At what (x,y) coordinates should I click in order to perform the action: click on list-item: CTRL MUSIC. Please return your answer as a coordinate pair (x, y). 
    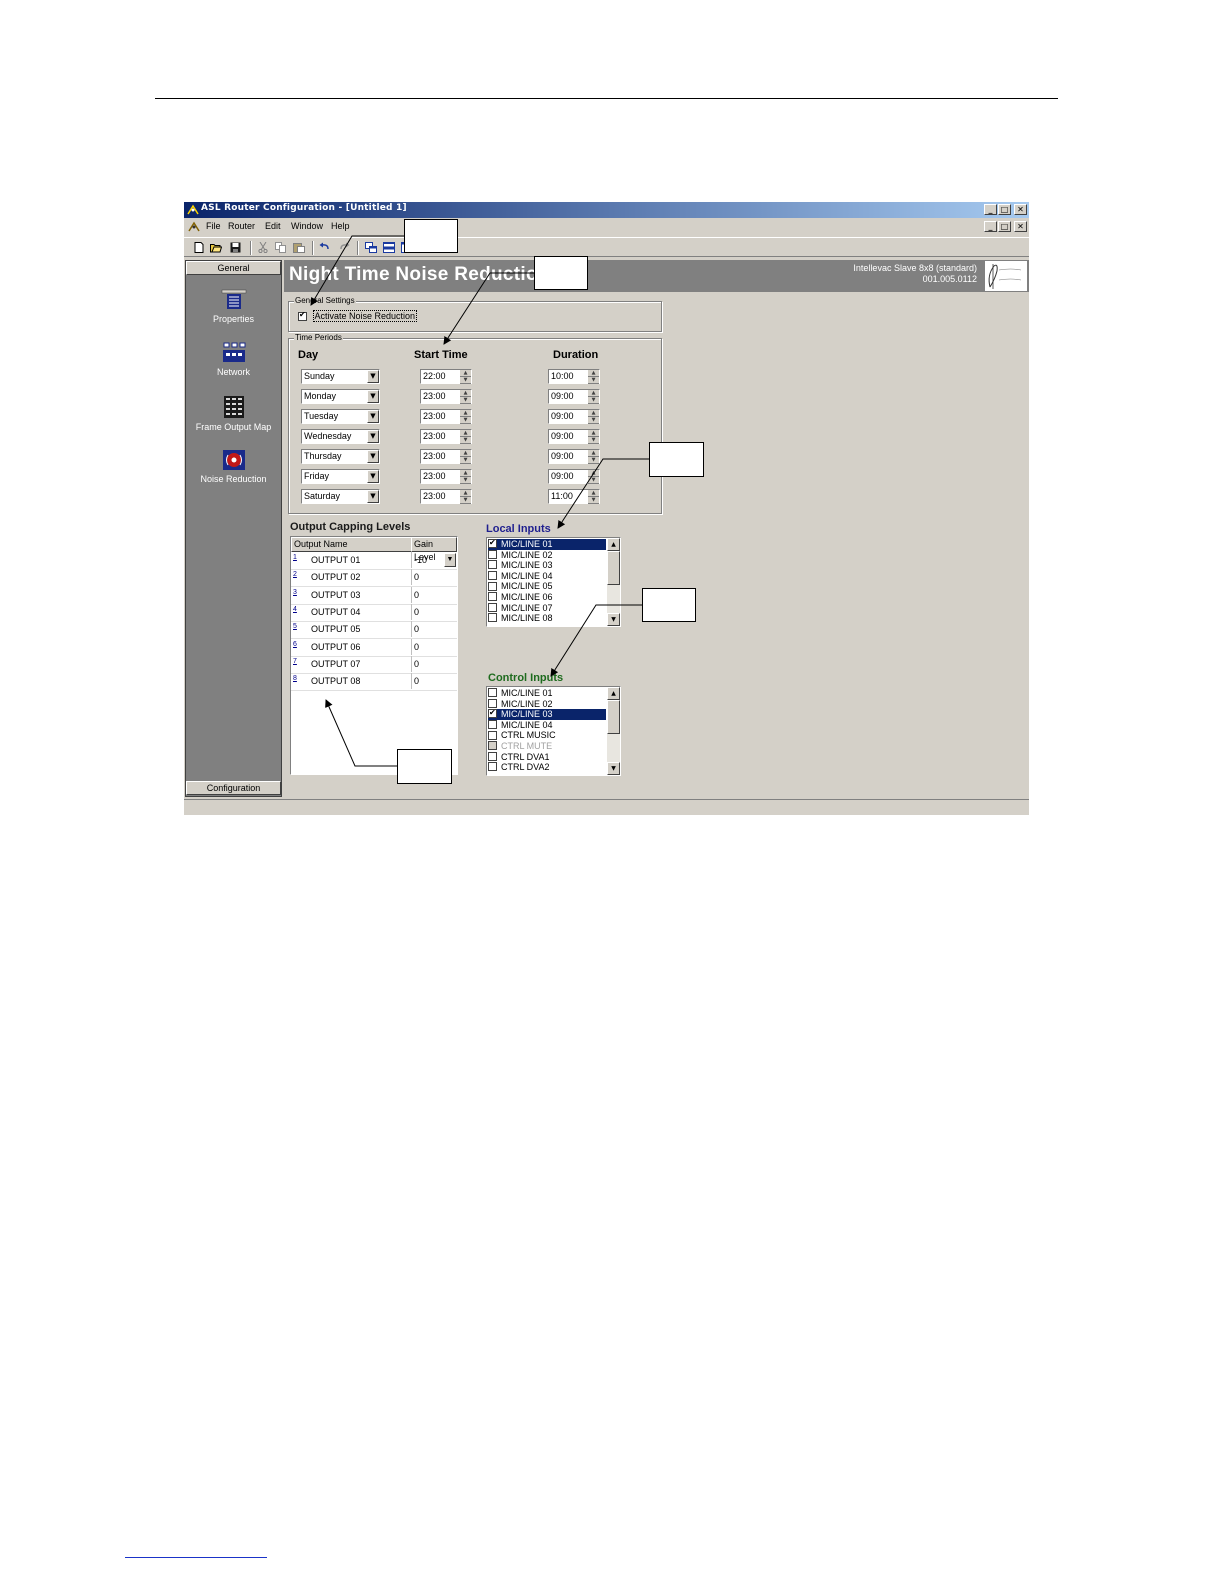
    Looking at the image, I should click on (547, 735).